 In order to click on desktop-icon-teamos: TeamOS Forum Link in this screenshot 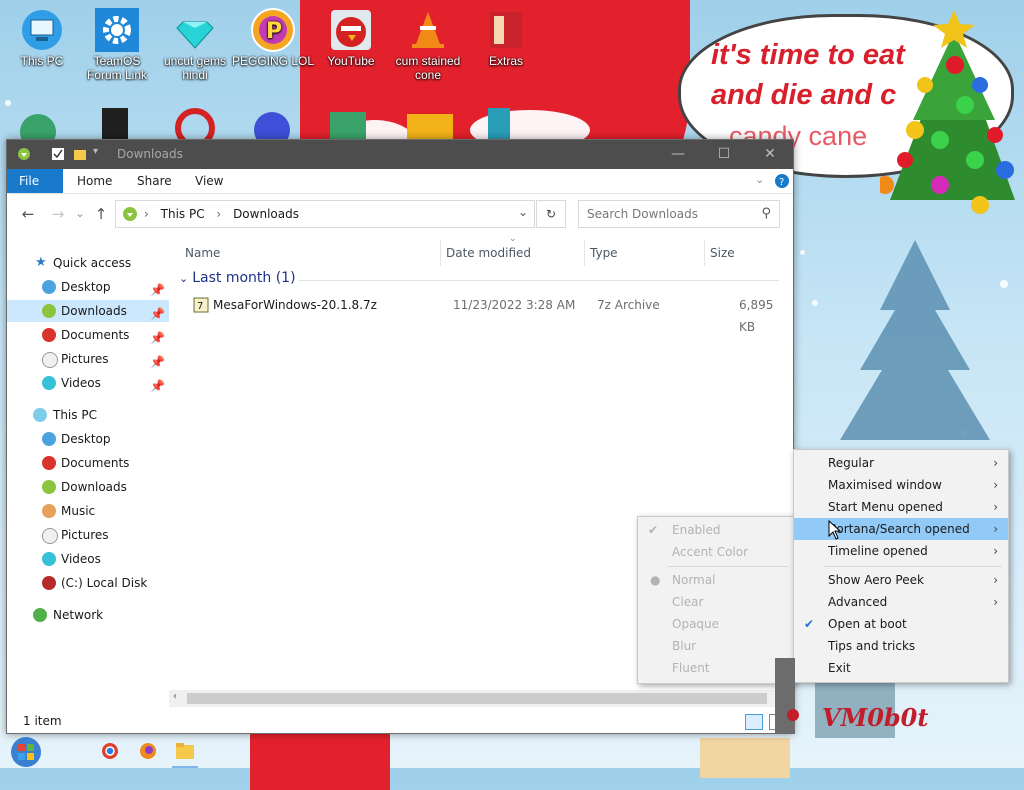, I will do `click(117, 45)`.